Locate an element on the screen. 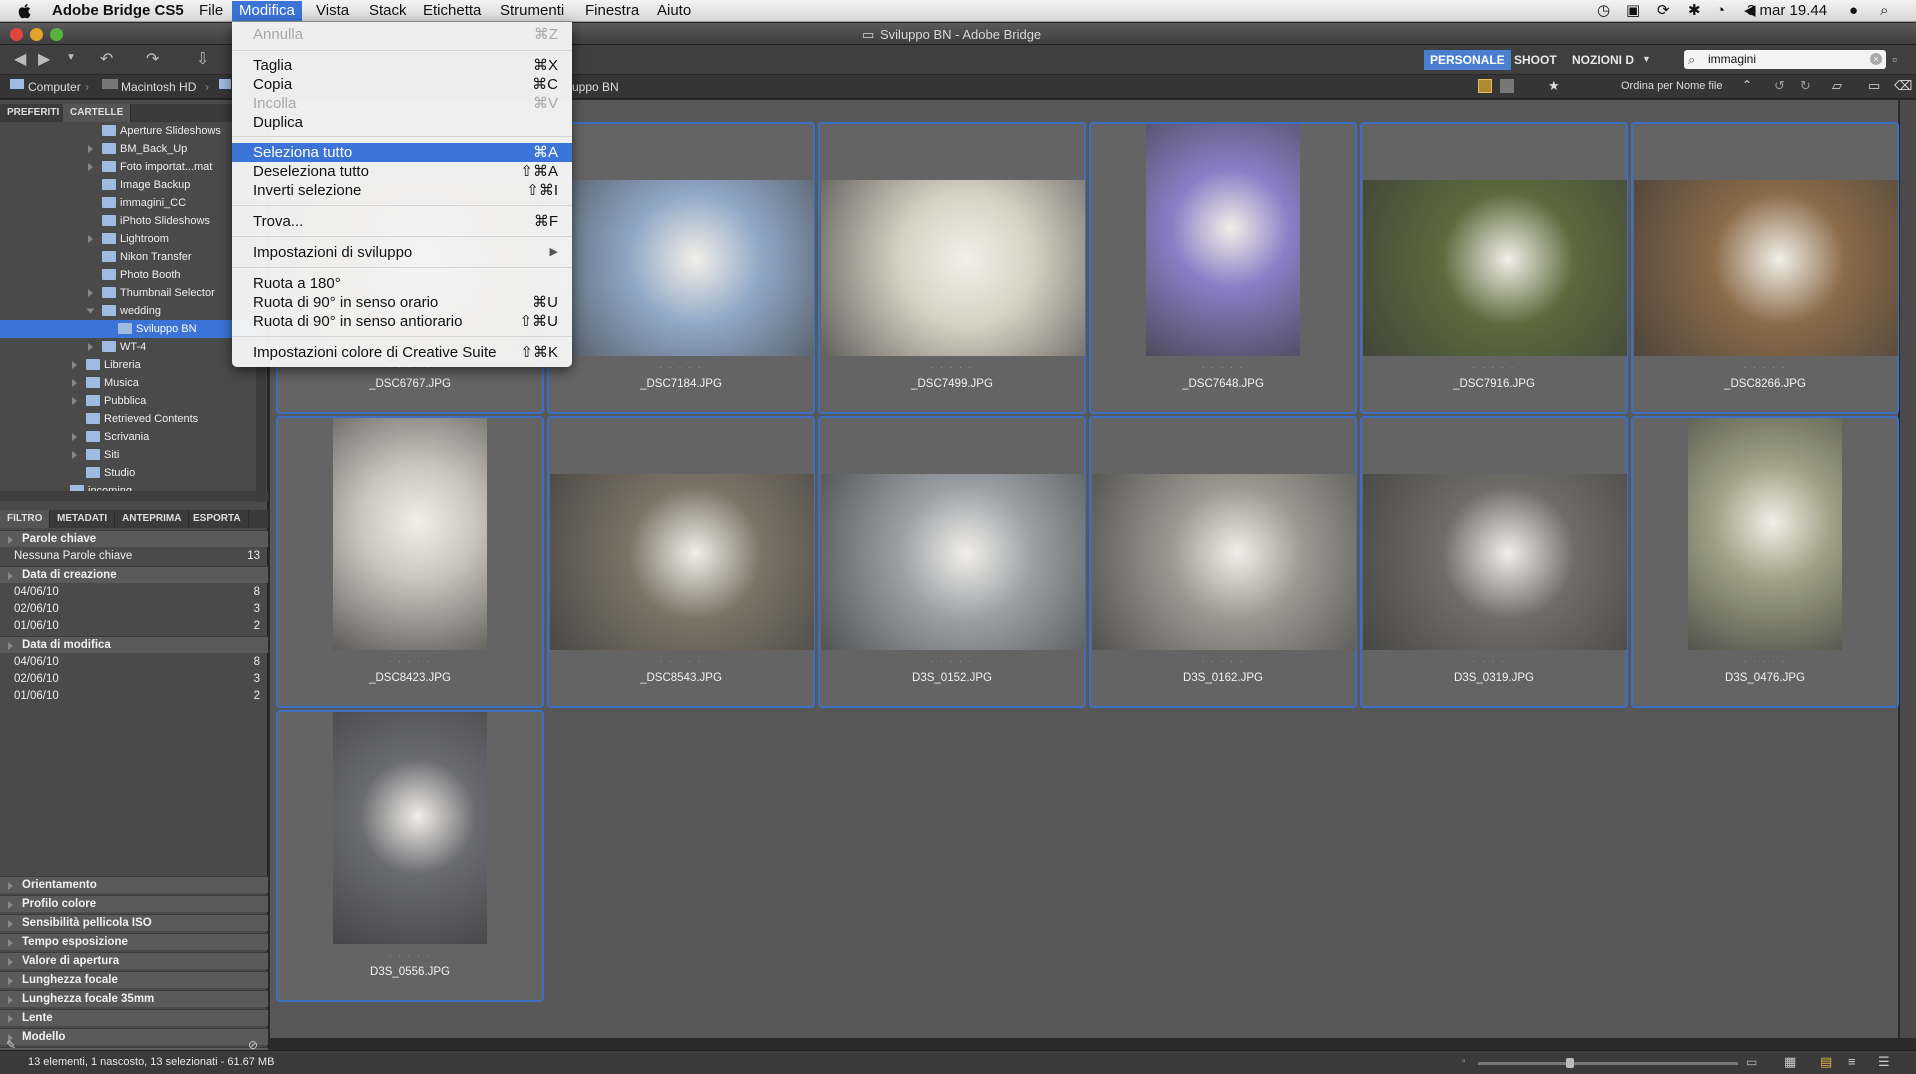 The image size is (1916, 1074). slider-thumb is located at coordinates (1570, 1063).